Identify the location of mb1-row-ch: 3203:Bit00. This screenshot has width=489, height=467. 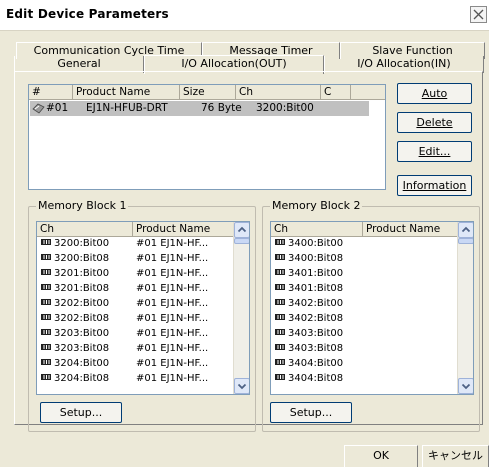
(75, 333).